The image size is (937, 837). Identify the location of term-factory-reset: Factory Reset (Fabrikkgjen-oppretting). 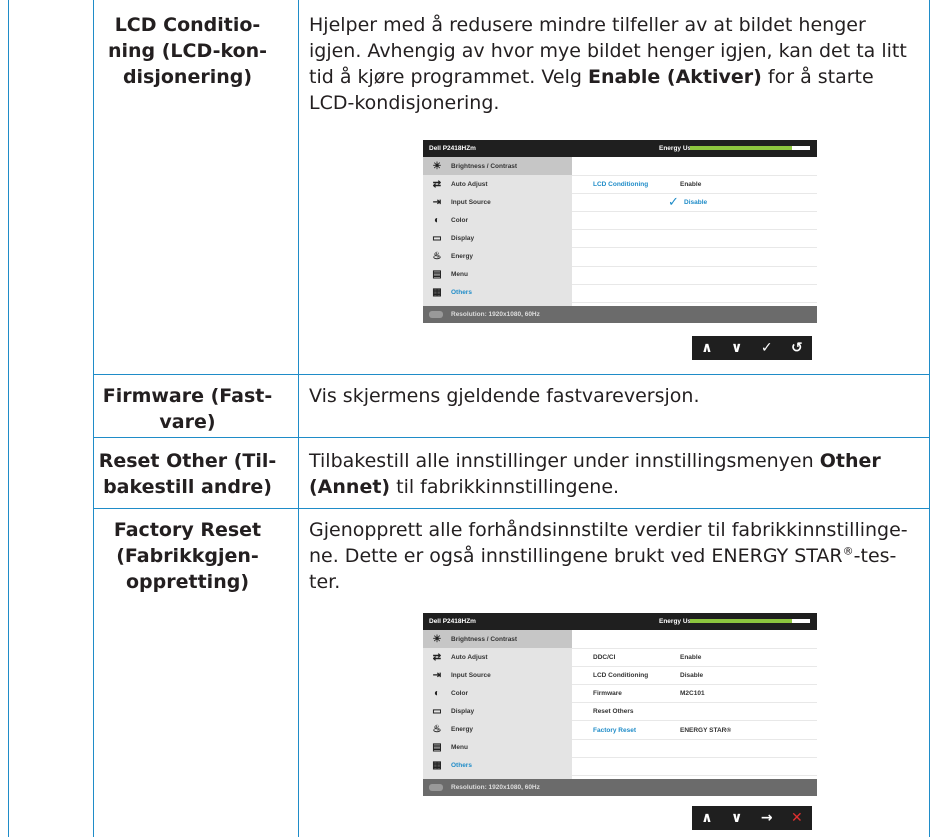
(187, 556).